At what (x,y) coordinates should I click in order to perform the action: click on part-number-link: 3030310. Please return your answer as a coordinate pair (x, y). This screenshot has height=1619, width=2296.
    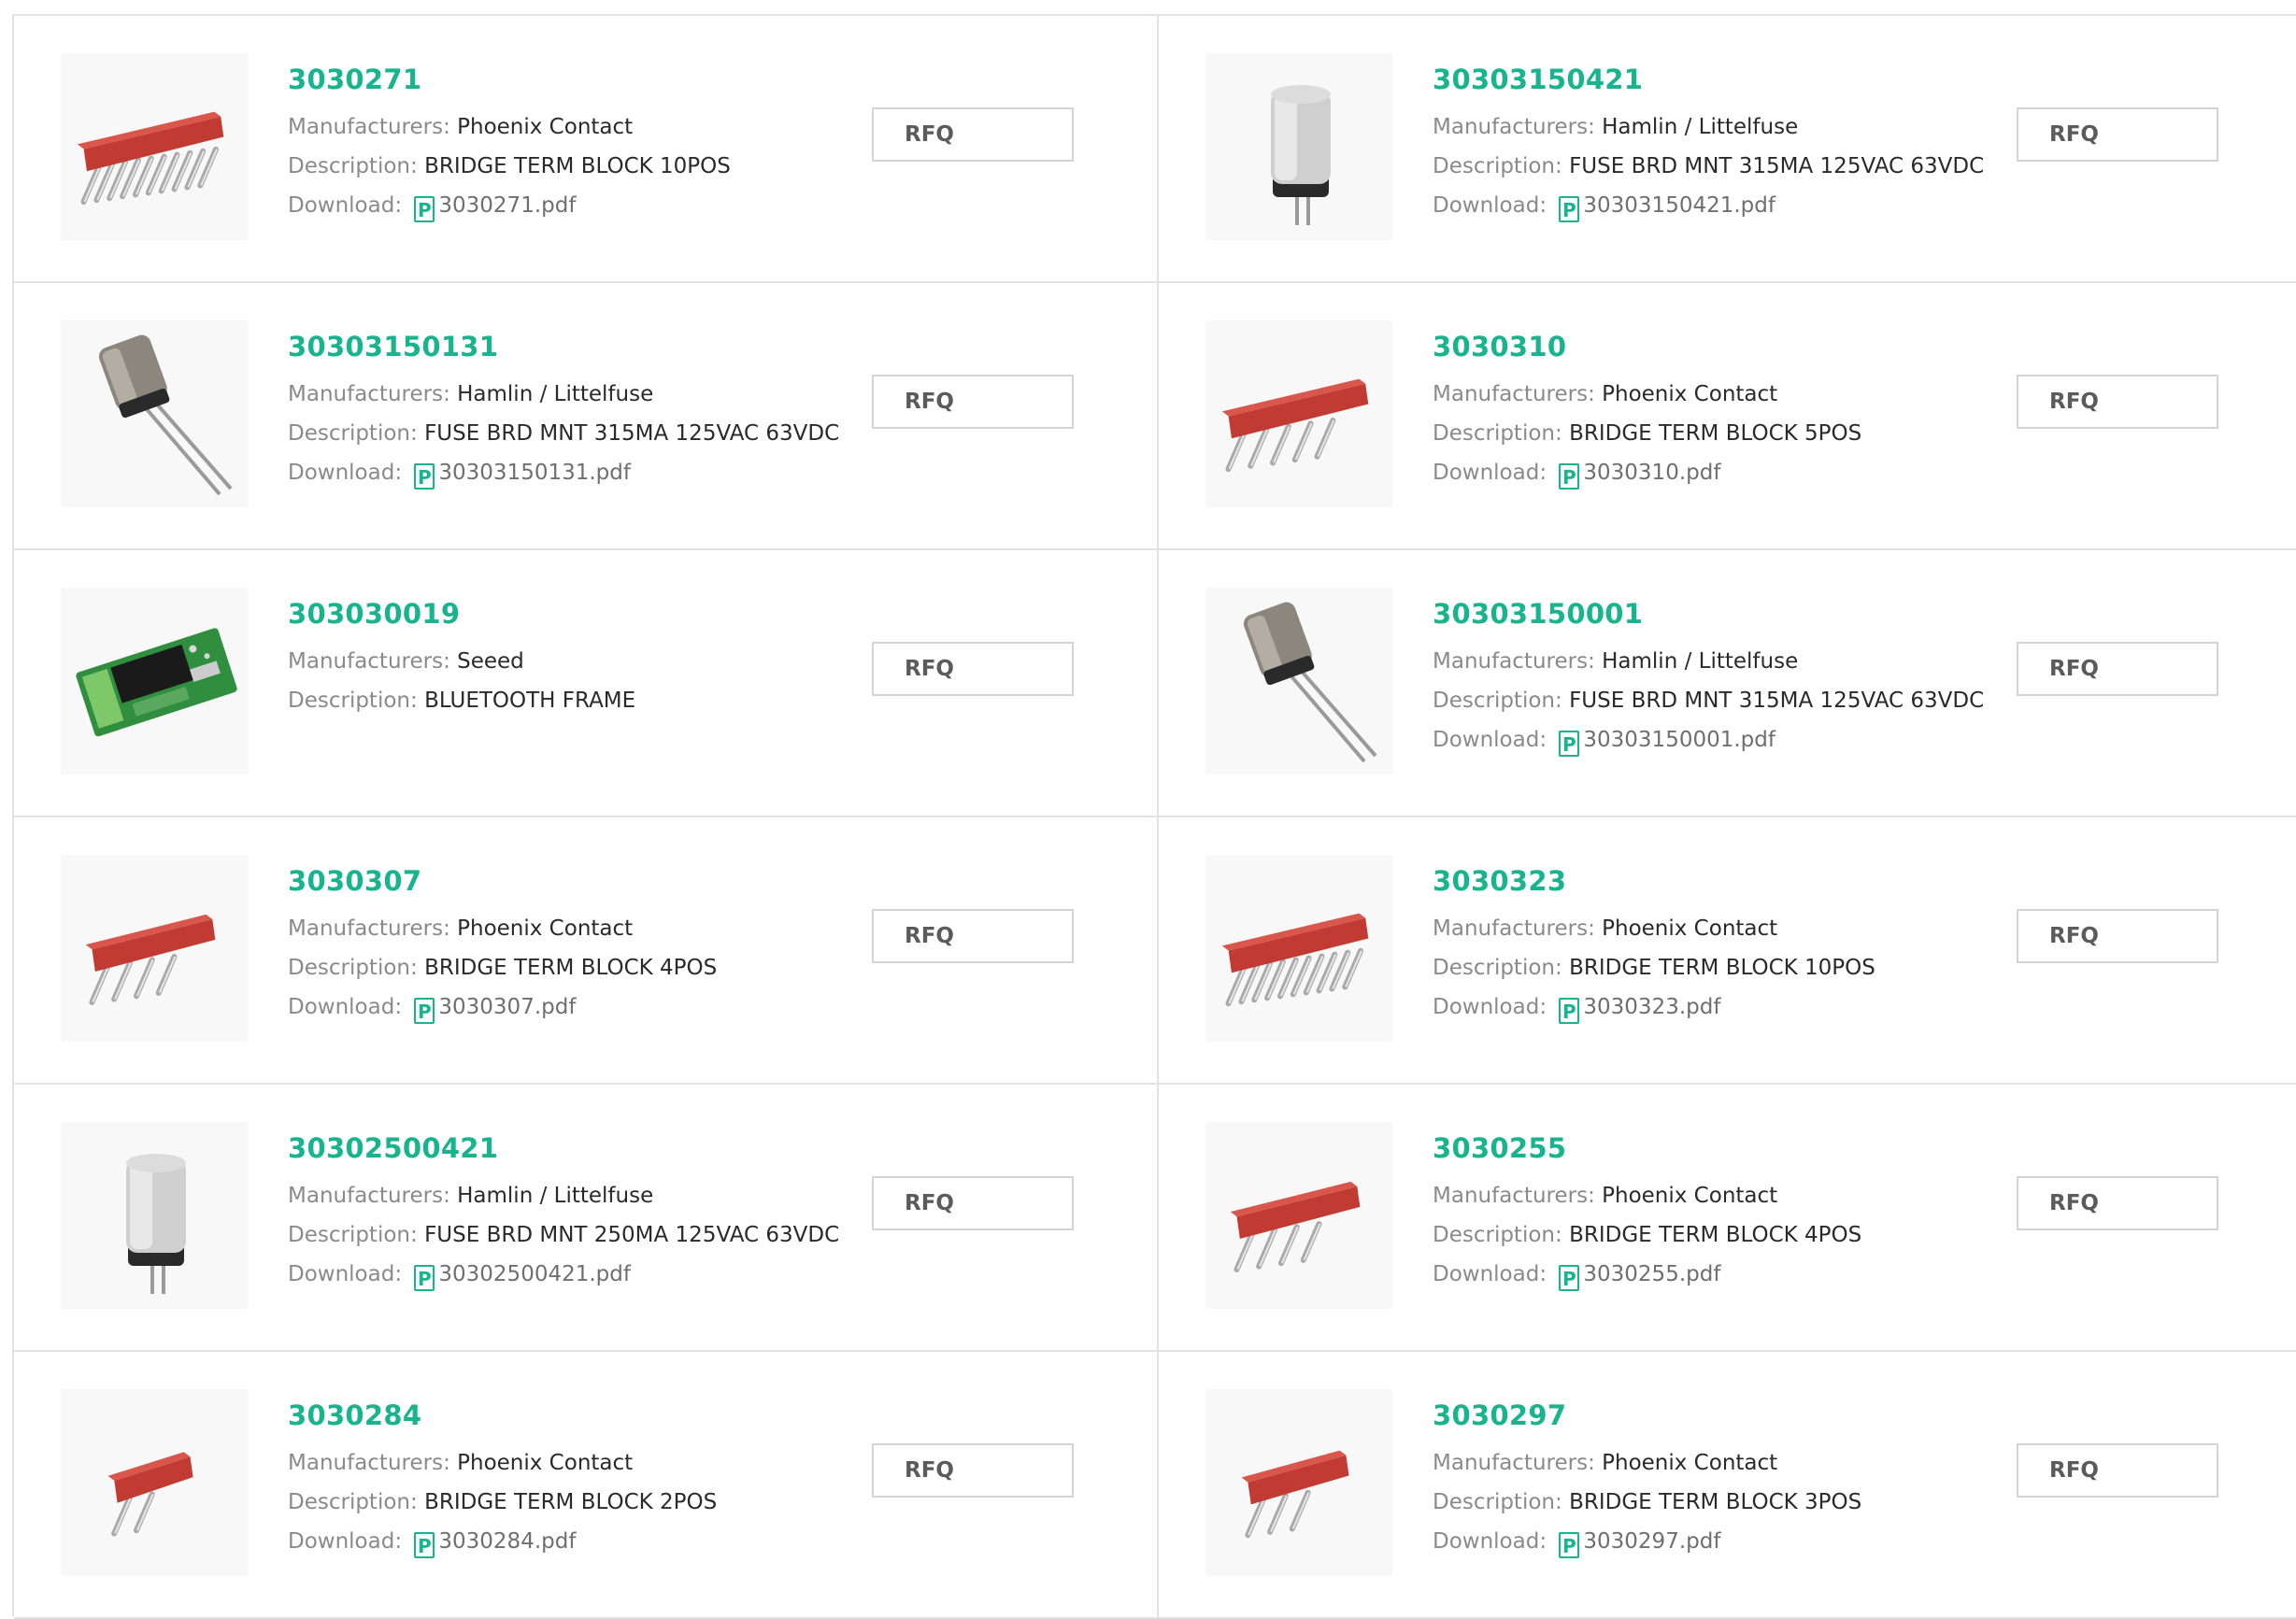
    Looking at the image, I should click on (1647, 346).